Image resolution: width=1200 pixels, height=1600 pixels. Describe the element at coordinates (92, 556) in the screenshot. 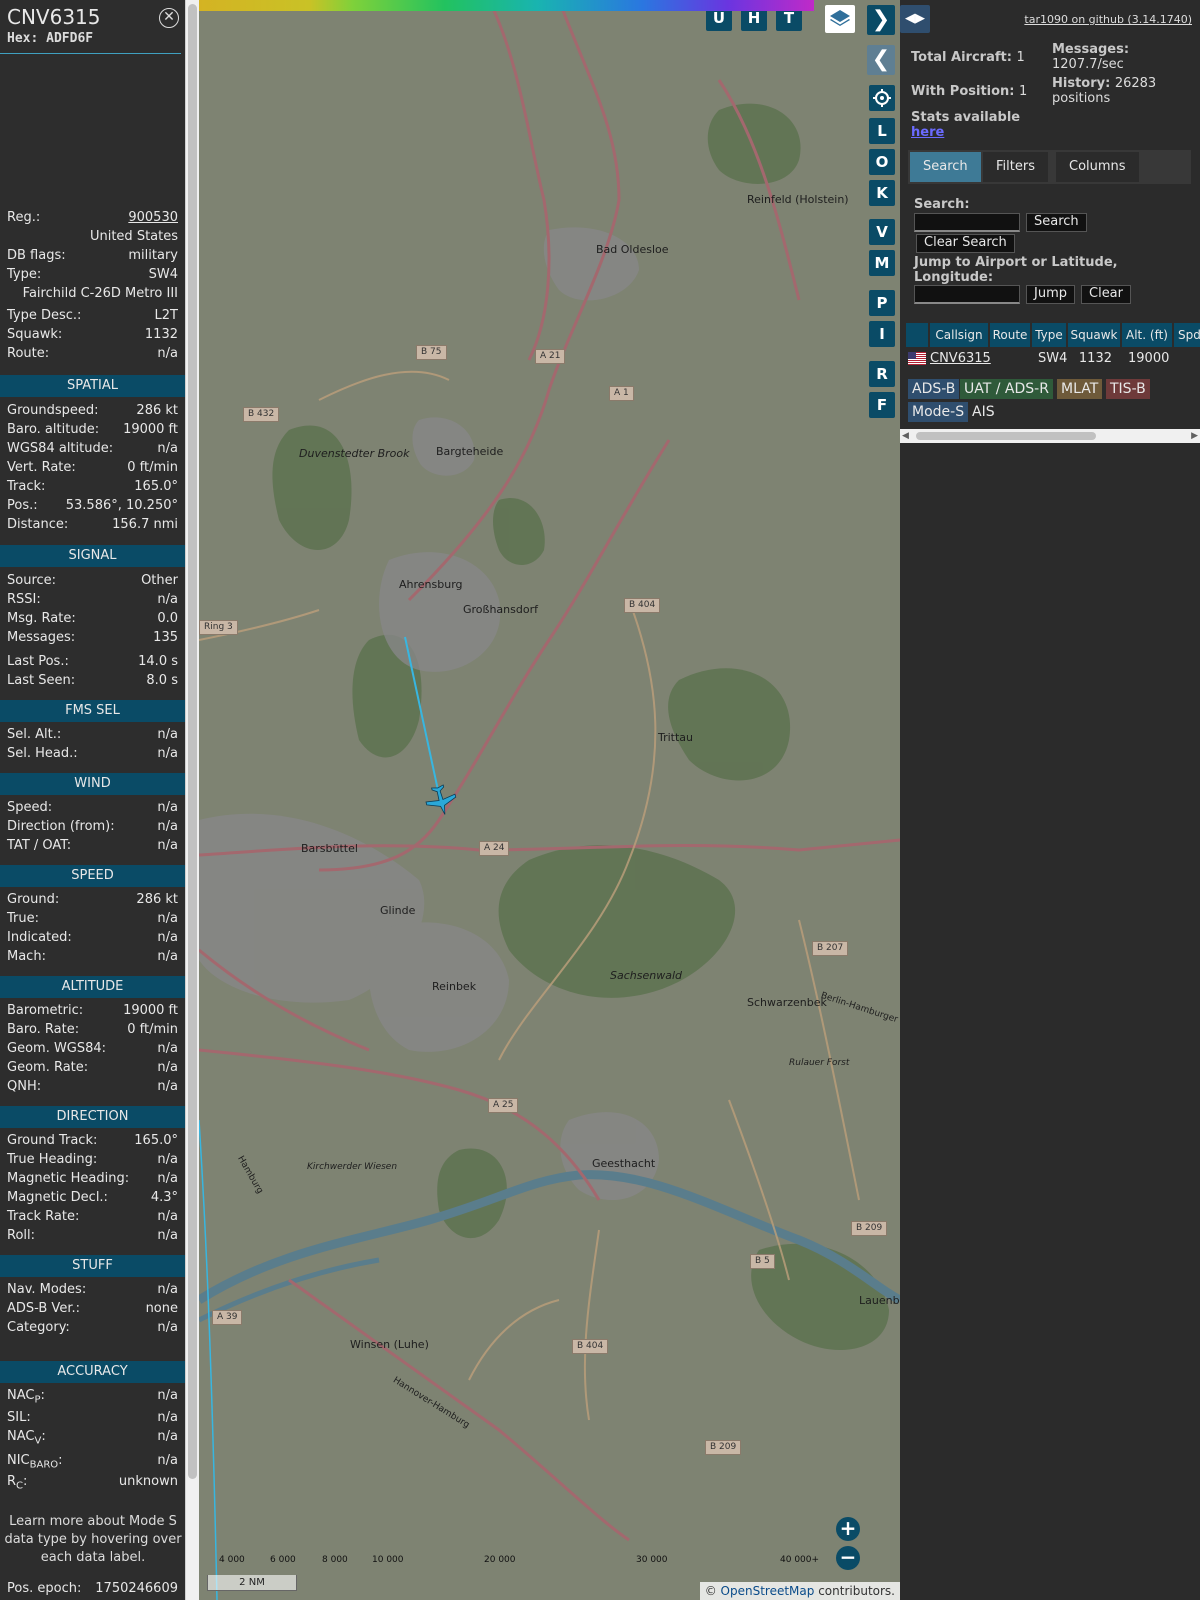

I see `section-header-signal: SIGNAL` at that location.